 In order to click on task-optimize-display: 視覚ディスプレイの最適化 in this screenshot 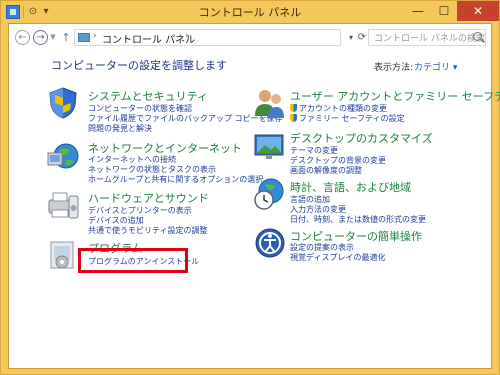, I will do `click(337, 257)`.